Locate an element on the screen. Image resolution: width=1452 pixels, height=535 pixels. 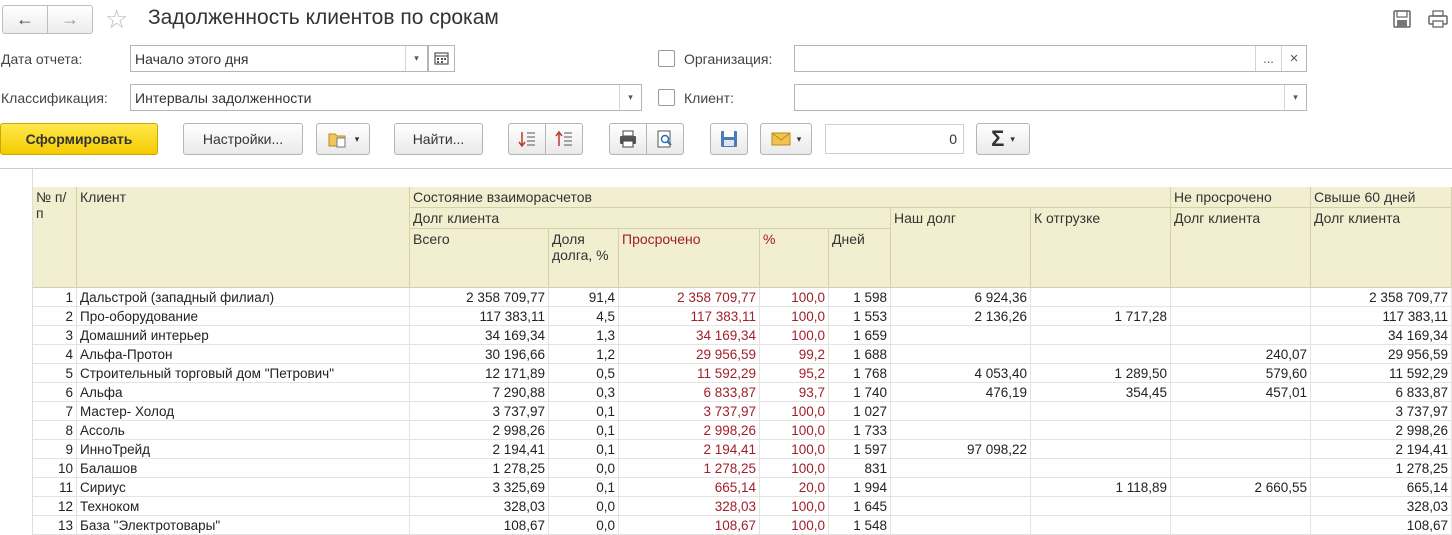
folder-icon is located at coordinates (337, 140).